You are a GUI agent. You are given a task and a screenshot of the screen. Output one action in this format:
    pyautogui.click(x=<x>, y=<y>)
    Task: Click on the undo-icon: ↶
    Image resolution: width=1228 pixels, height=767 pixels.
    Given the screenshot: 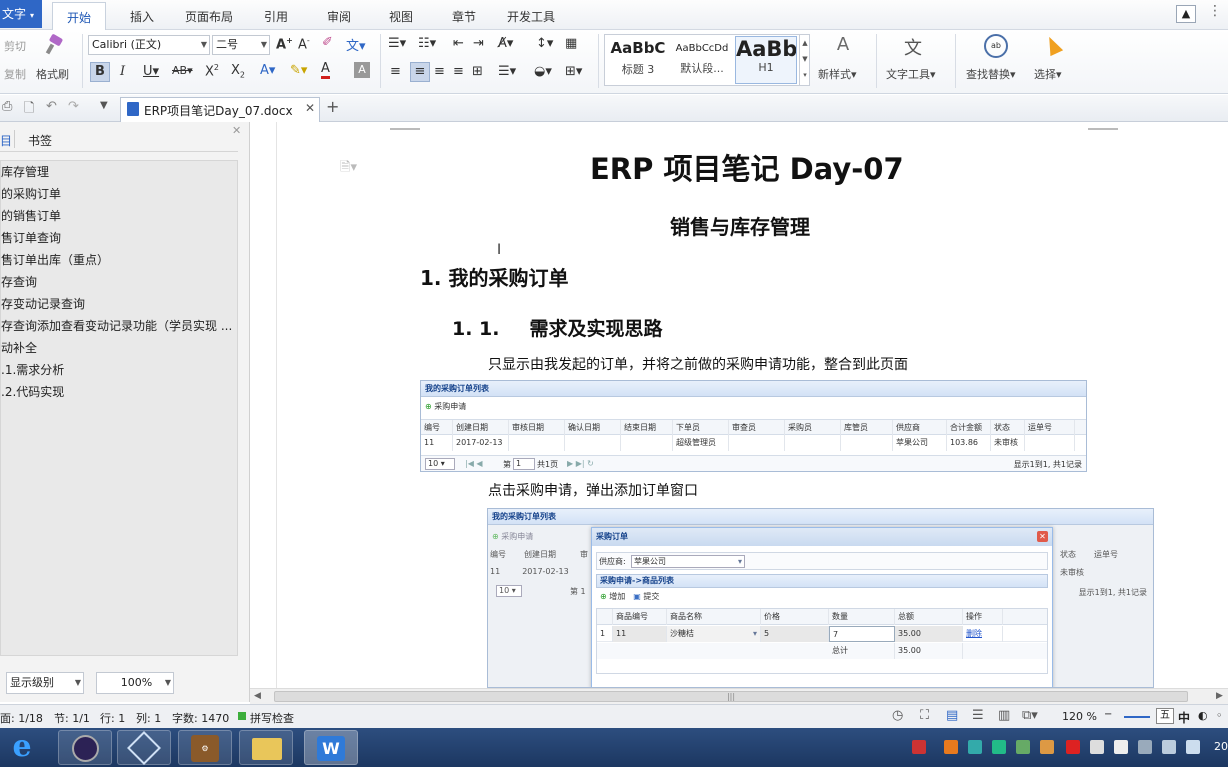 What is the action you would take?
    pyautogui.click(x=51, y=106)
    